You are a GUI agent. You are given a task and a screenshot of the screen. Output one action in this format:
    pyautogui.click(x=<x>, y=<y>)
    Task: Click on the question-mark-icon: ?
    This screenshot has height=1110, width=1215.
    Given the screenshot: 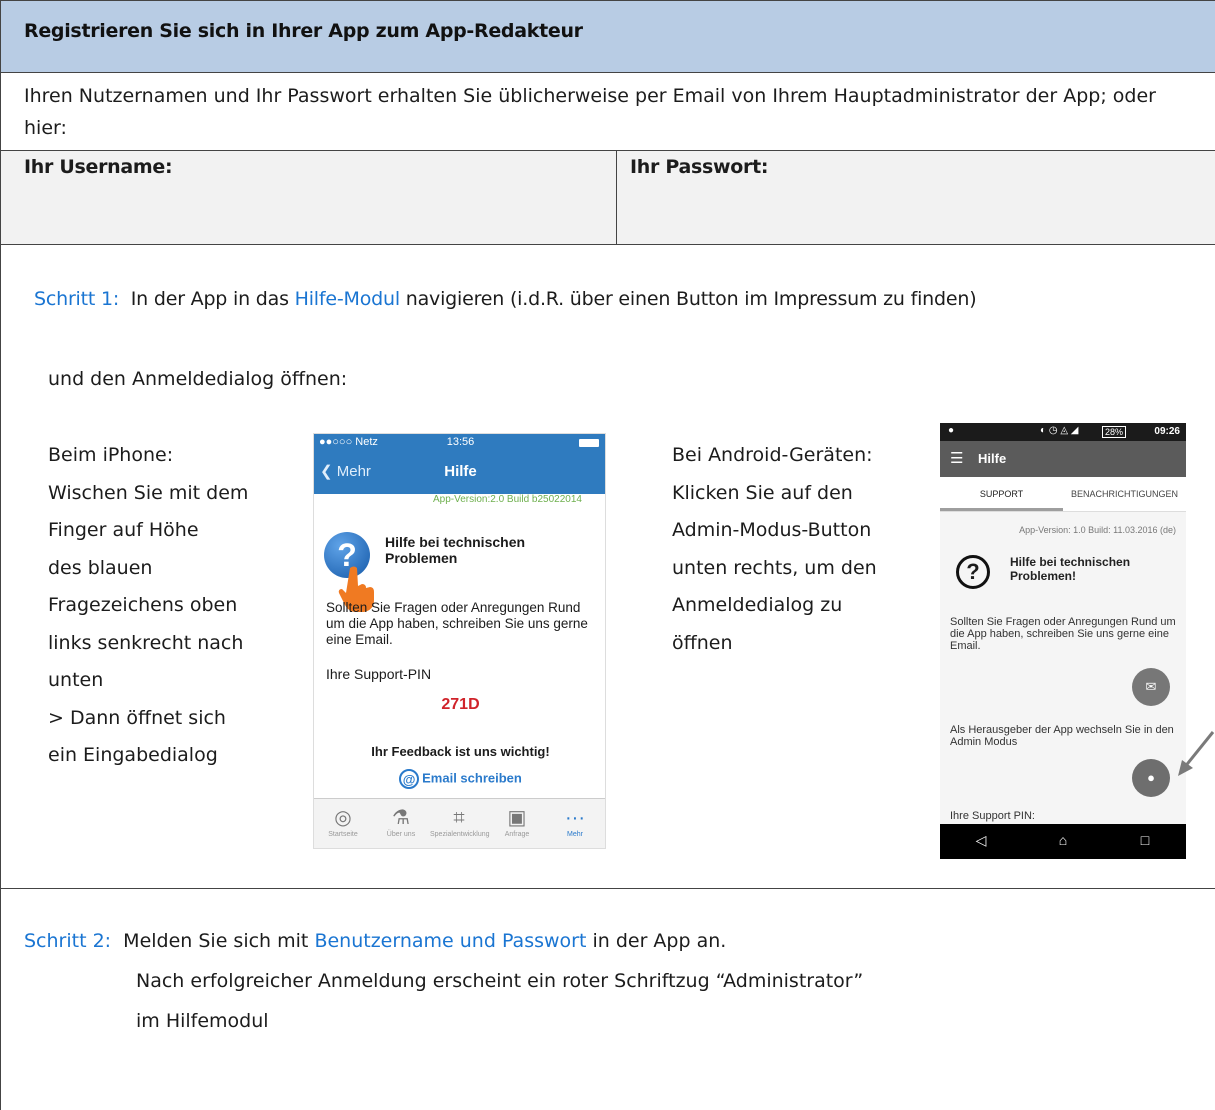 What is the action you would take?
    pyautogui.click(x=973, y=572)
    